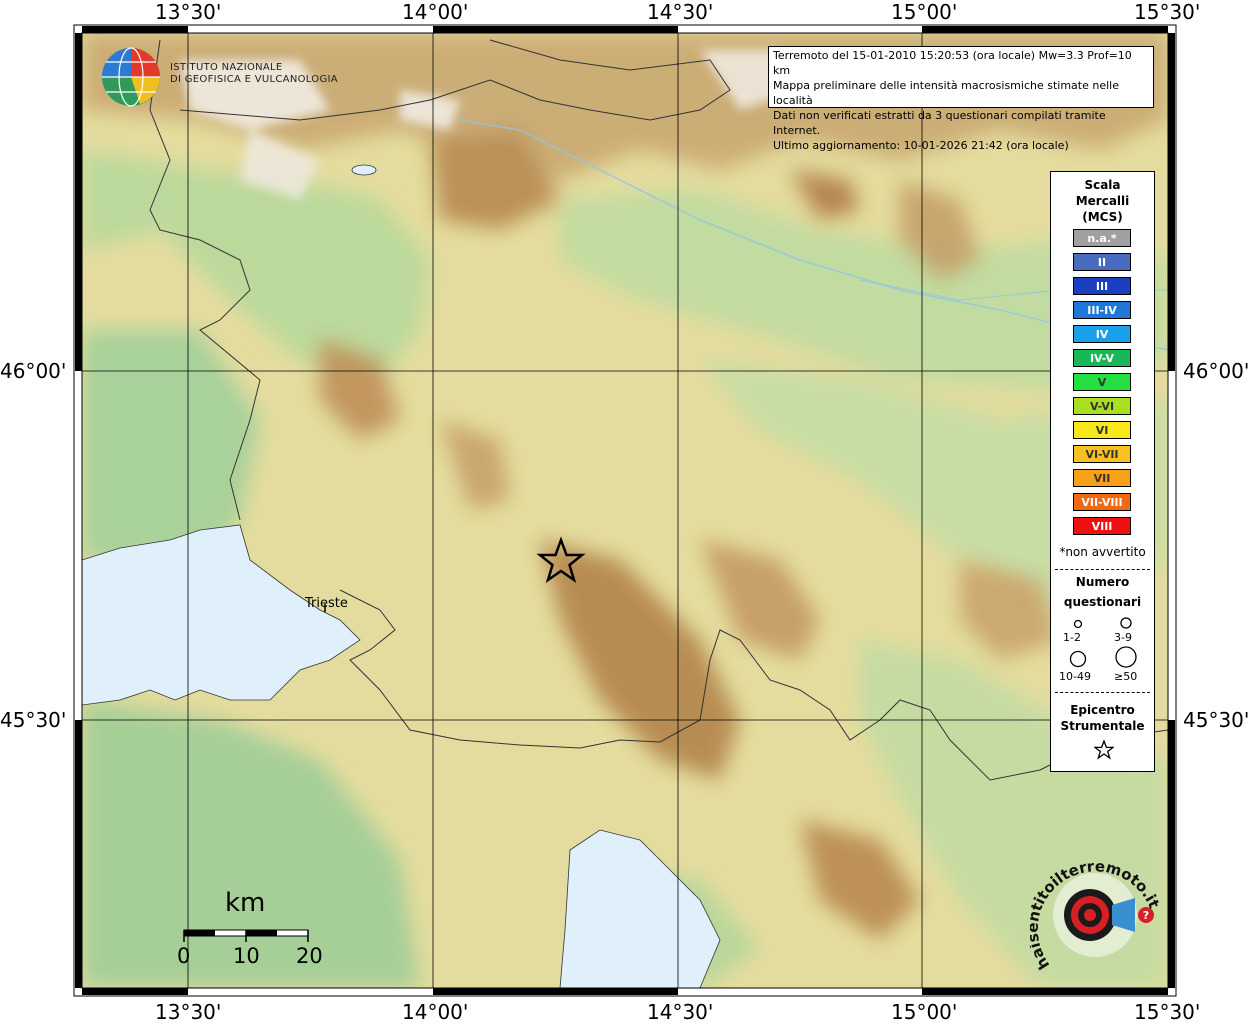 The image size is (1255, 1024). I want to click on scale-title: km, so click(245, 903).